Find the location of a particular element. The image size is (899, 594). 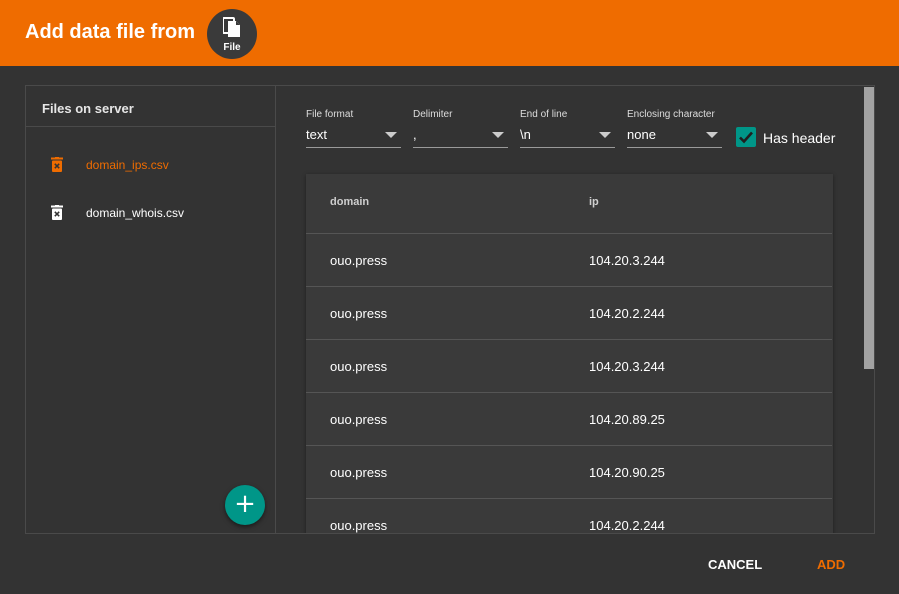

source-file-button: File is located at coordinates (232, 34).